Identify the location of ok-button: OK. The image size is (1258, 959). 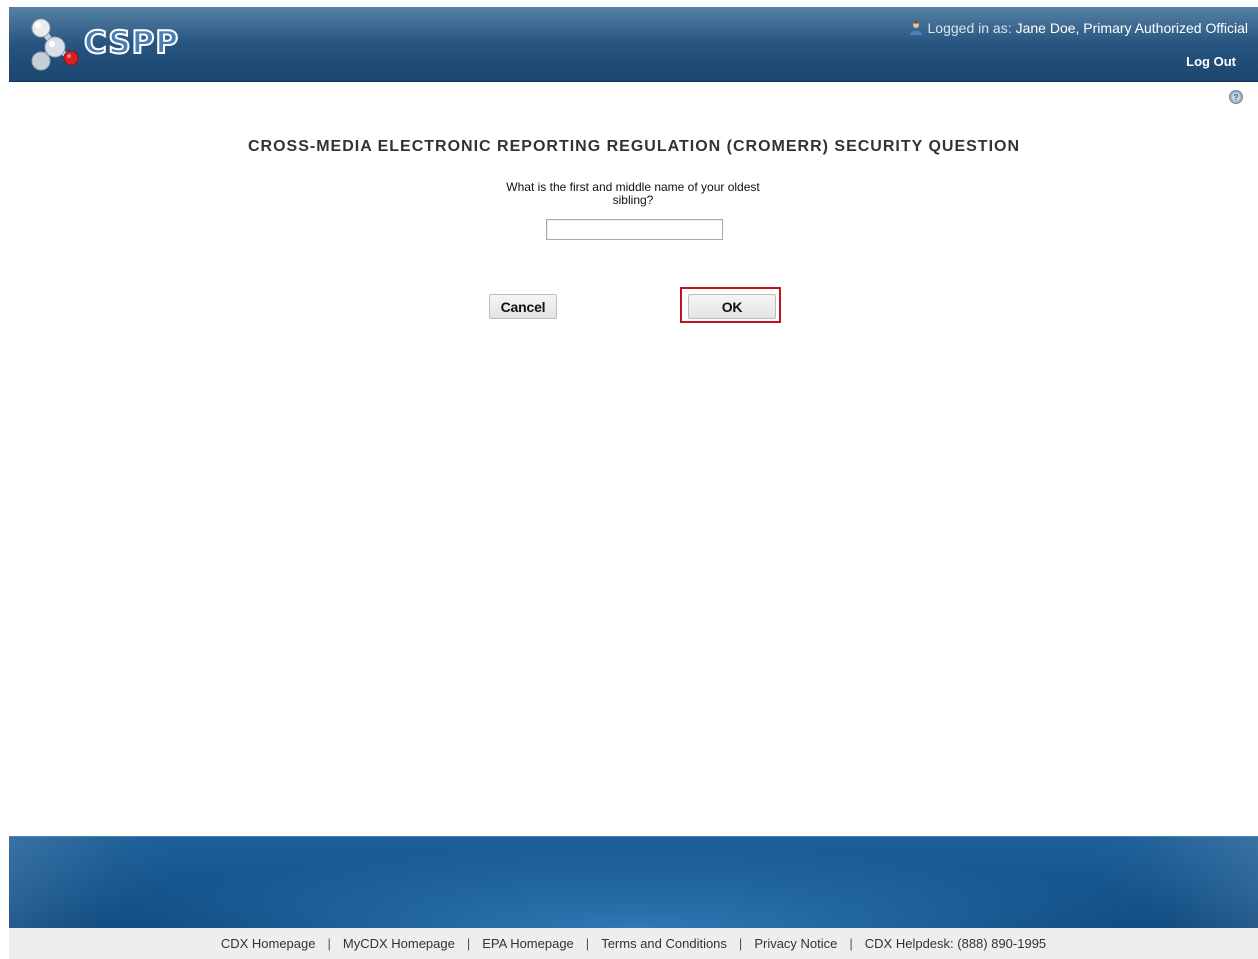
(732, 306).